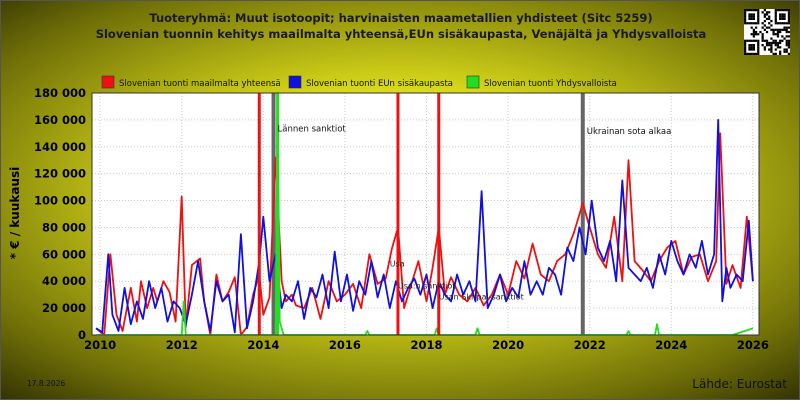  Describe the element at coordinates (60, 174) in the screenshot. I see `y-tick-label: 120 000` at that location.